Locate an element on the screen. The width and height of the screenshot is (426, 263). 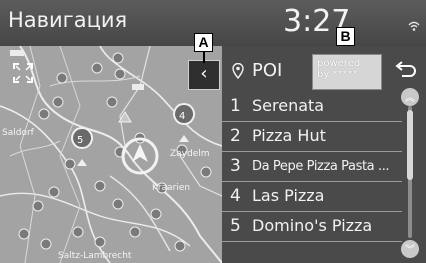
poi-category-button: POI is located at coordinates (267, 70).